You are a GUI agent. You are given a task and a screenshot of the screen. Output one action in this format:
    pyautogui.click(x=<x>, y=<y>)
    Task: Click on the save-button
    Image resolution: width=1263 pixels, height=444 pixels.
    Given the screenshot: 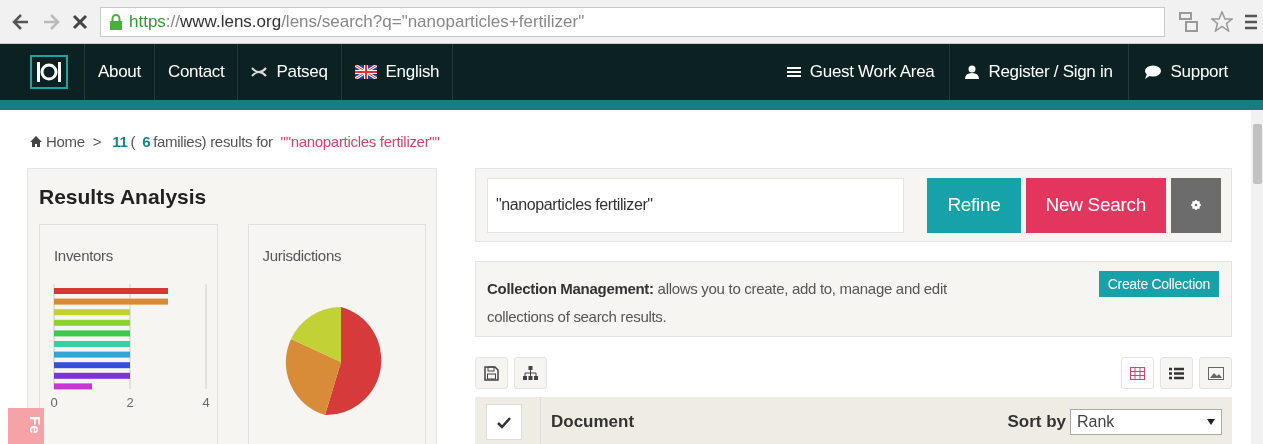 What is the action you would take?
    pyautogui.click(x=491, y=373)
    